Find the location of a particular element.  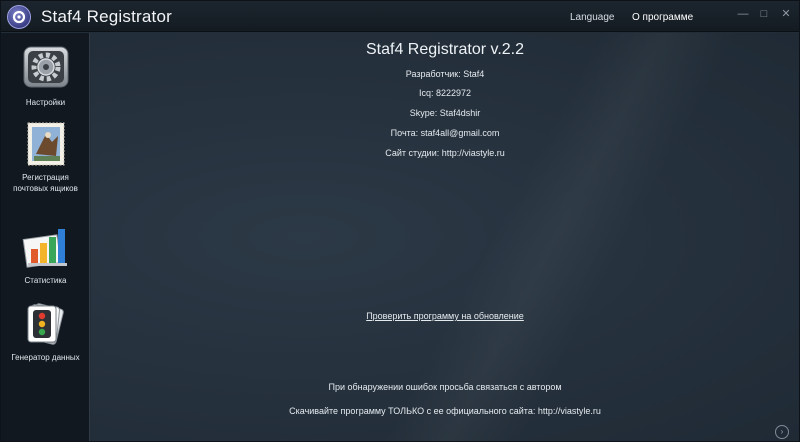

site-text: Сайт студии: http://viastyle.ru is located at coordinates (445, 153).